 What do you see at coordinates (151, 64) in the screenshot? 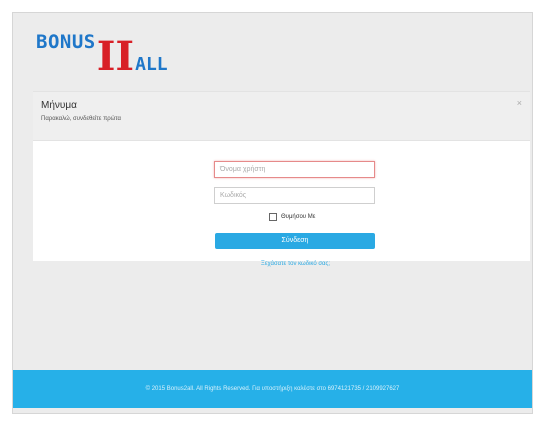
I see `logo-text-all: ALL` at bounding box center [151, 64].